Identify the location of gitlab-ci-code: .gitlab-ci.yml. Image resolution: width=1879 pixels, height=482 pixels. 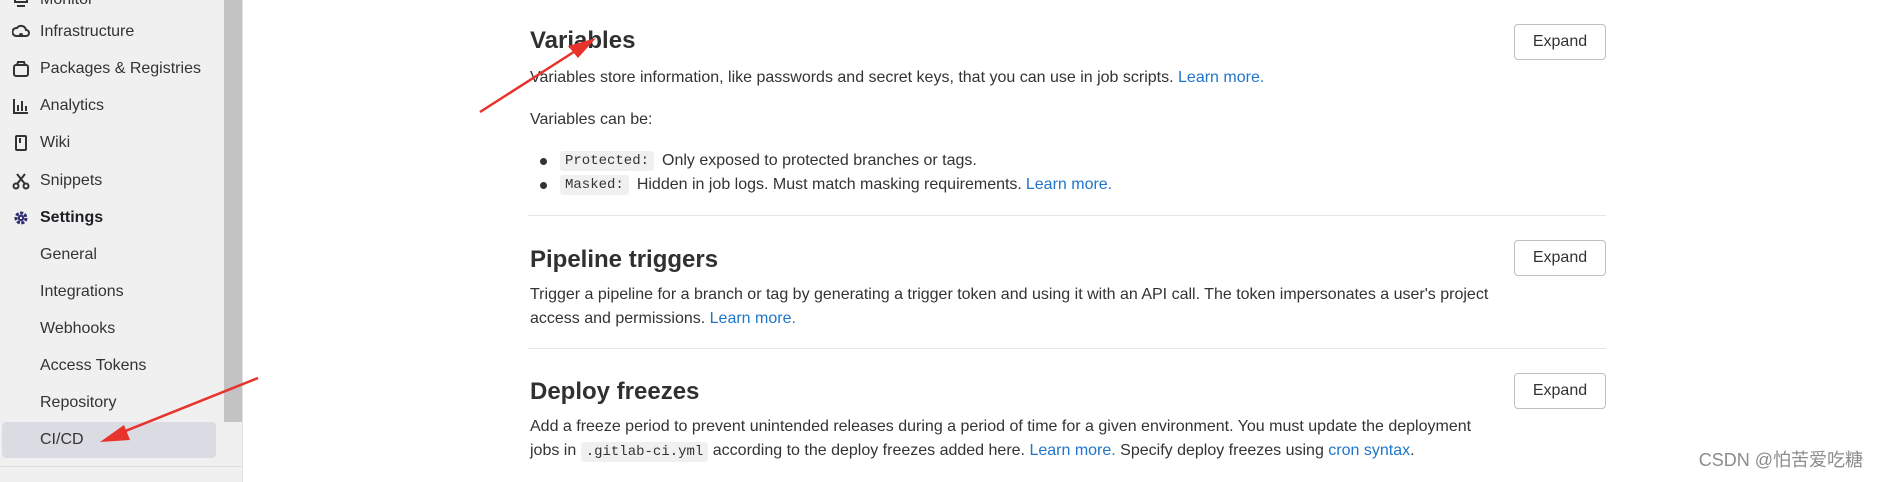
(644, 452).